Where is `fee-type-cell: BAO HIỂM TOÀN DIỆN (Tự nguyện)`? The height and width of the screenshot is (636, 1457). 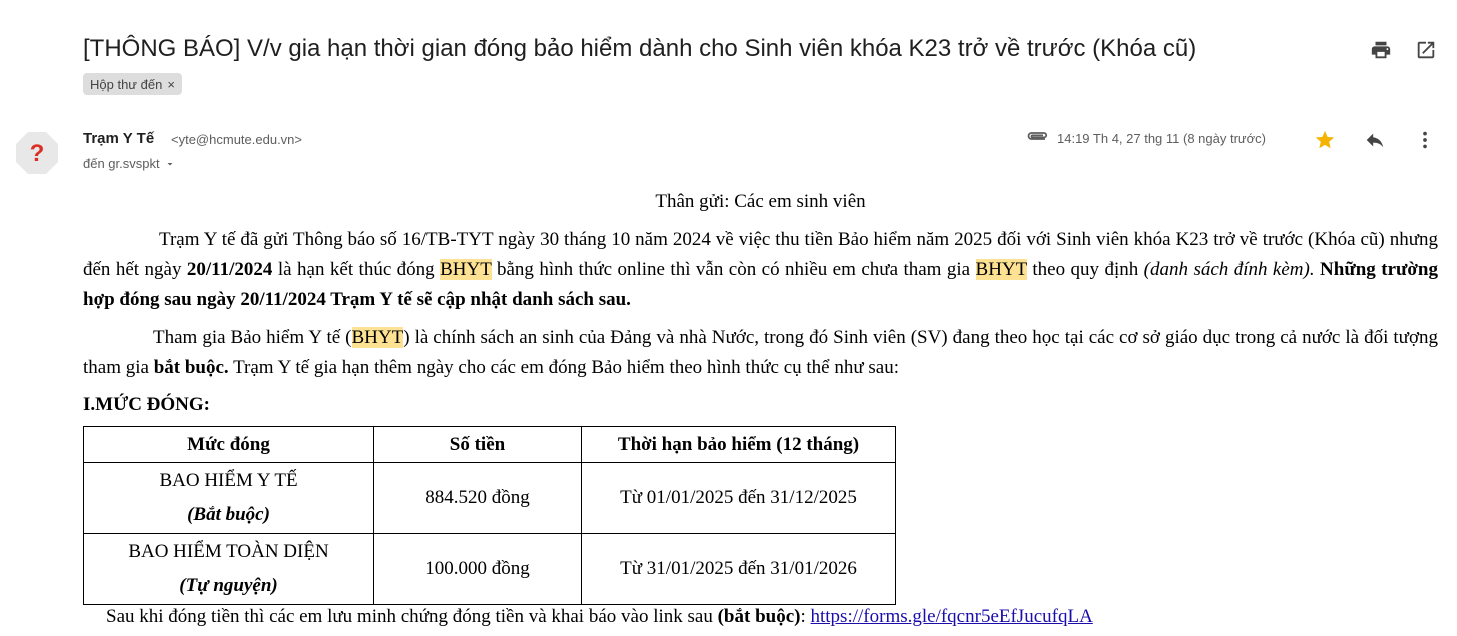 fee-type-cell: BAO HIỂM TOÀN DIỆN (Tự nguyện) is located at coordinates (228, 569).